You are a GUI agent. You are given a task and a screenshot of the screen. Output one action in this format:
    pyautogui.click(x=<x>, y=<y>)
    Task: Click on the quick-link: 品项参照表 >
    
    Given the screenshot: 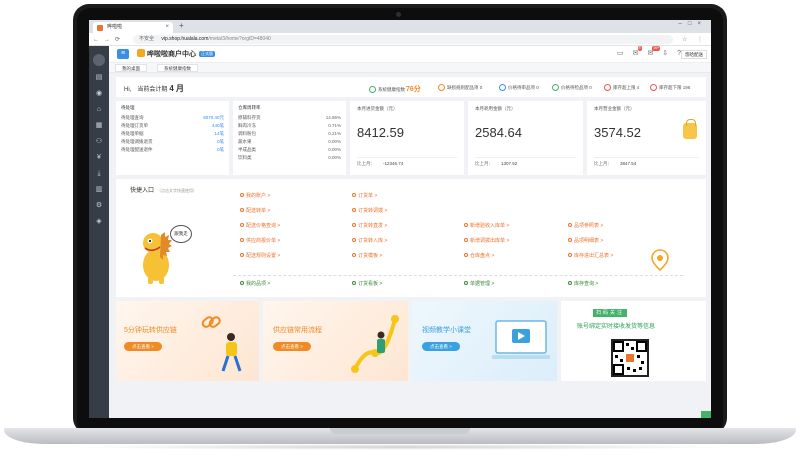 What is the action you would take?
    pyautogui.click(x=585, y=226)
    